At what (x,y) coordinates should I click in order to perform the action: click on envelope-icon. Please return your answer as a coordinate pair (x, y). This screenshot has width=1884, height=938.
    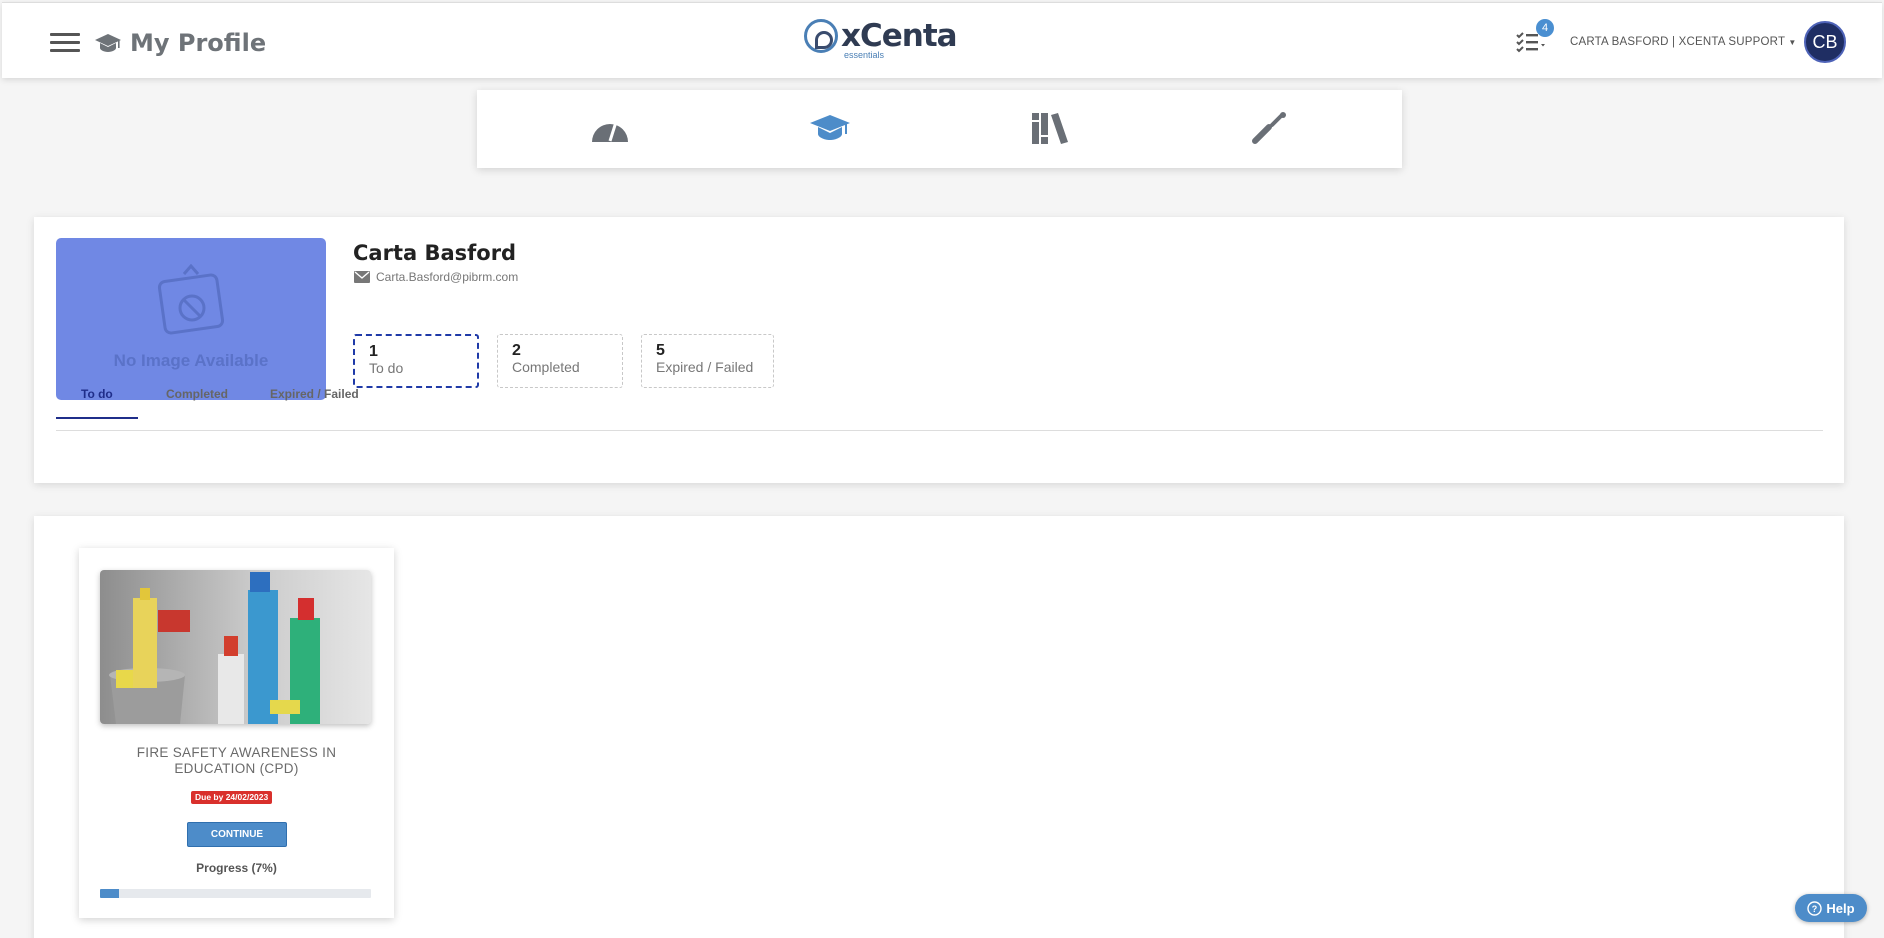
    Looking at the image, I should click on (362, 277).